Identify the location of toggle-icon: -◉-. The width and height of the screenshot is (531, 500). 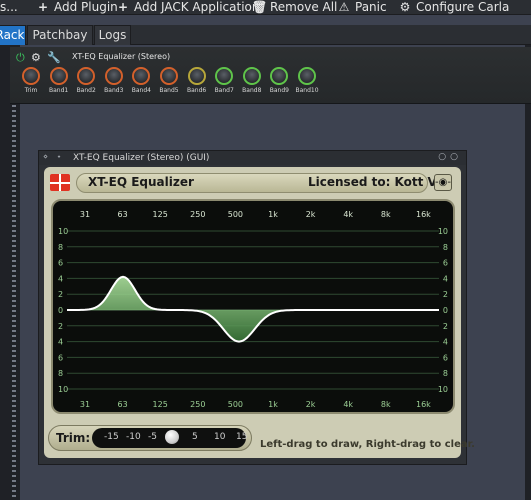
(443, 182).